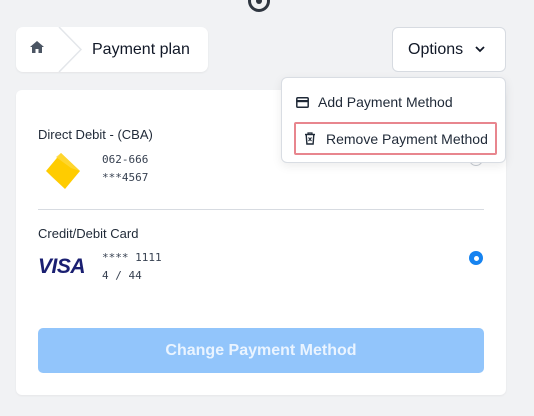  I want to click on divider, so click(261, 209).